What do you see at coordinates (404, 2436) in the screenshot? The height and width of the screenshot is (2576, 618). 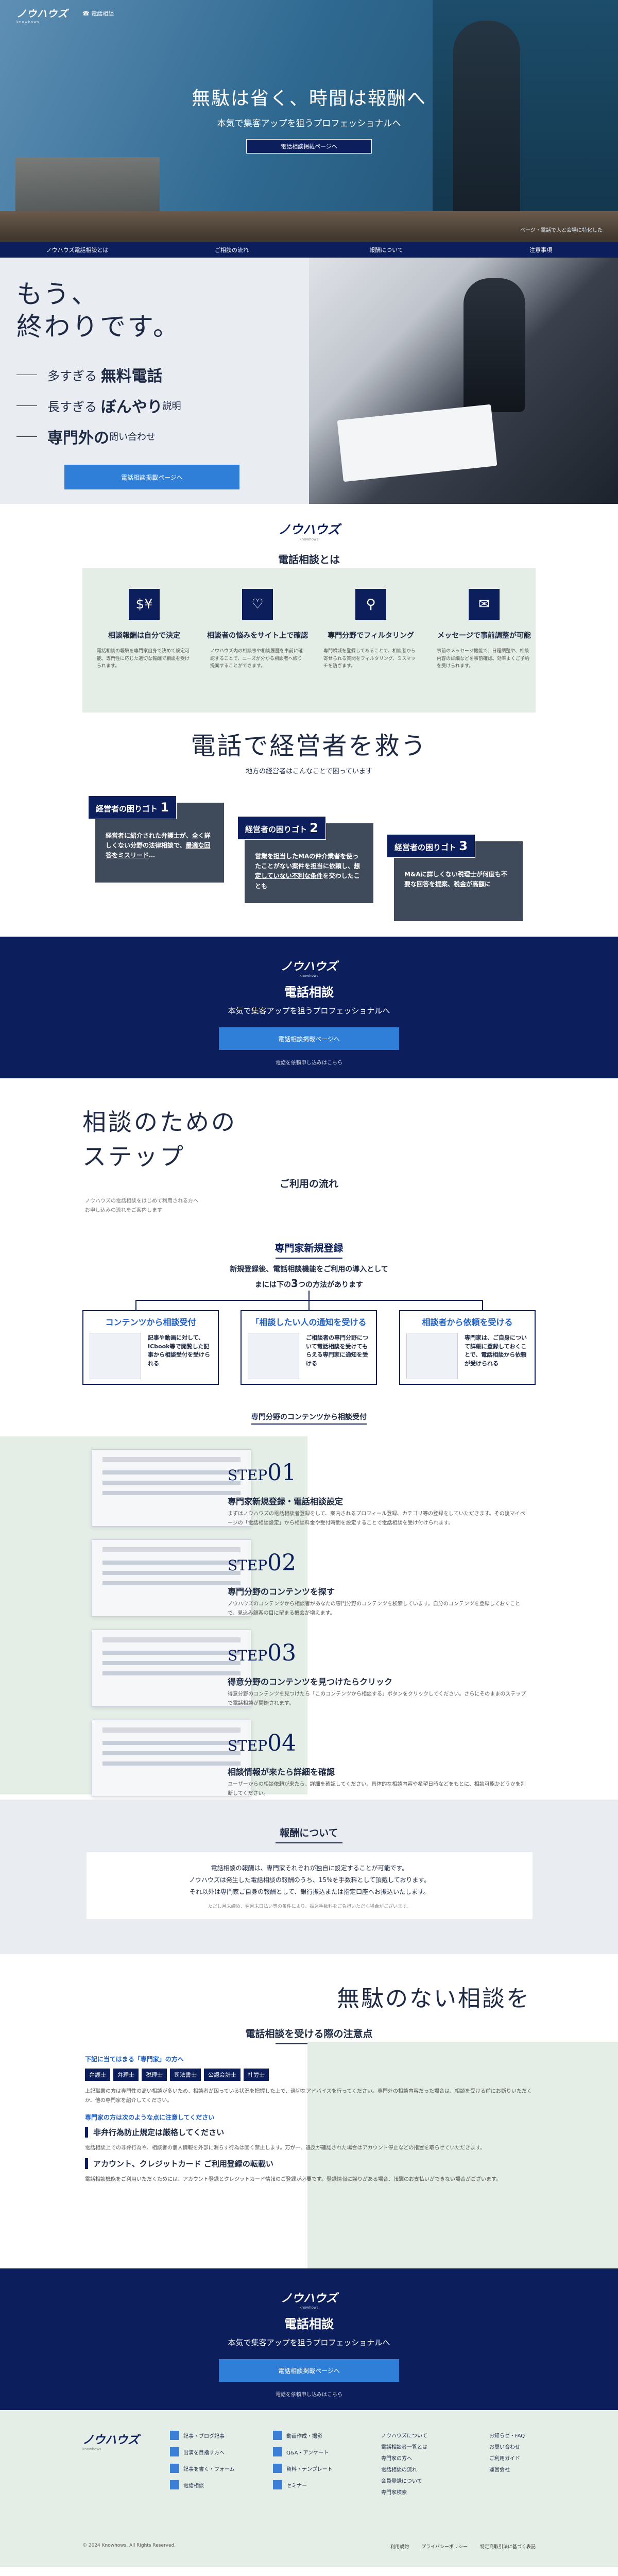 I see `footer-link: ノウハウズについて` at bounding box center [404, 2436].